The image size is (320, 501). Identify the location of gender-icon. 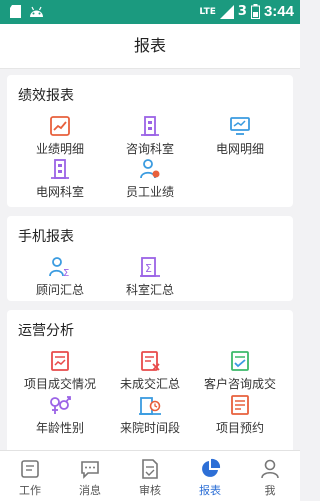
(60, 405).